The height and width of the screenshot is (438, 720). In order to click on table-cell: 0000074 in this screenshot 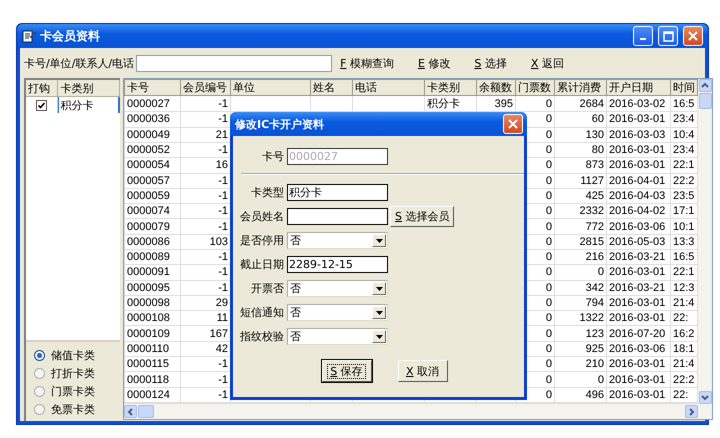, I will do `click(152, 211)`.